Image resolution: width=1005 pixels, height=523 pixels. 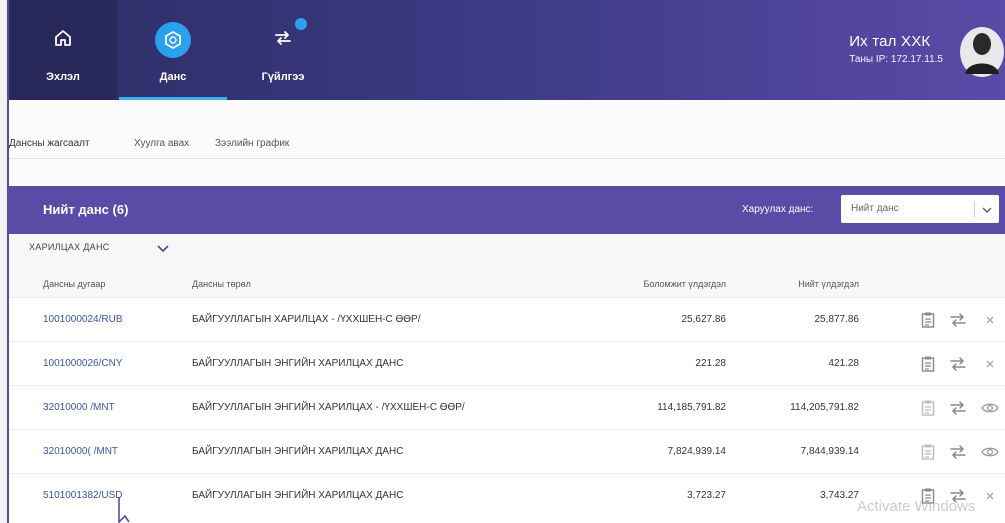 I want to click on nav-transfer: Гүйлгээ, so click(x=283, y=50).